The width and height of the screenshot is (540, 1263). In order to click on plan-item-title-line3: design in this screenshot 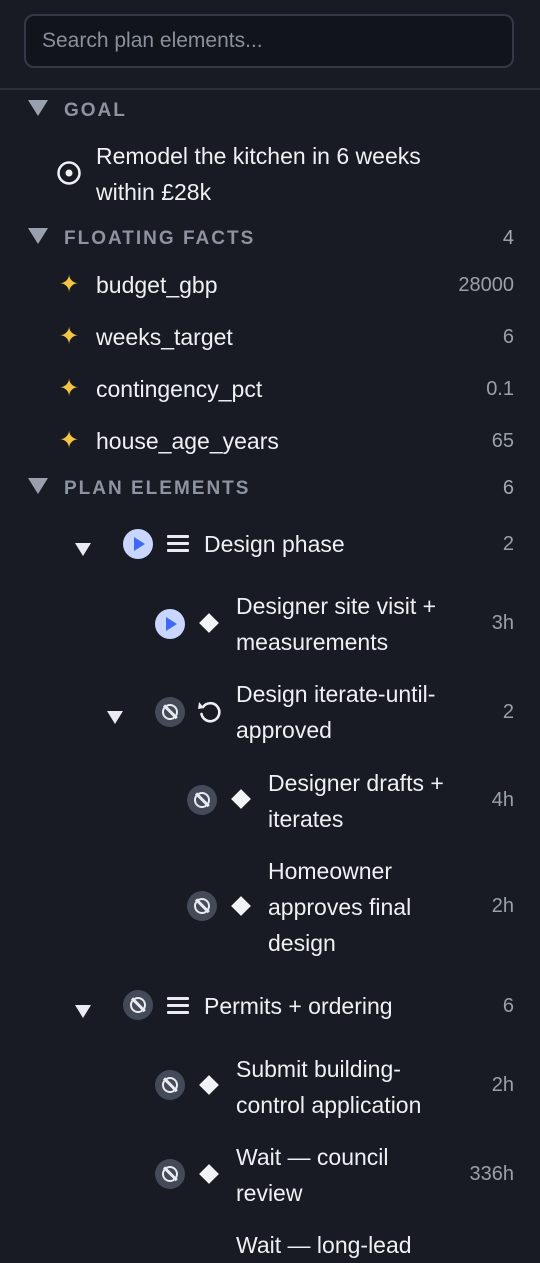, I will do `click(302, 943)`.